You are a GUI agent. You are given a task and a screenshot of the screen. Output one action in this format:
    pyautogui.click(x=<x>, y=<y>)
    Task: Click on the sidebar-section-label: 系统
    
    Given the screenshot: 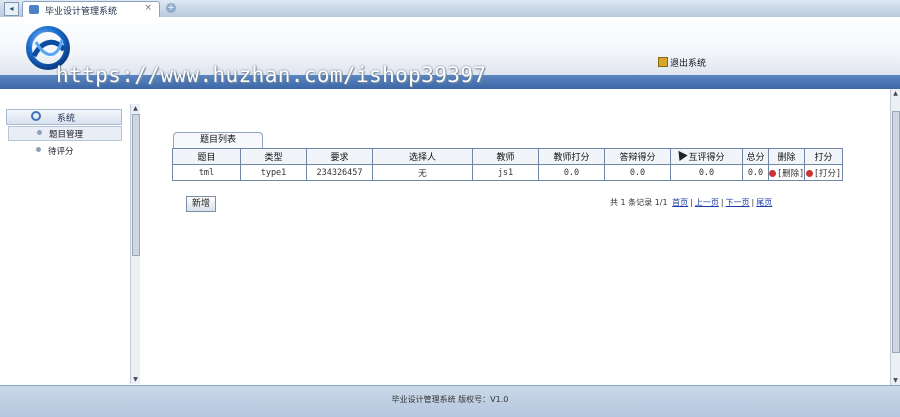 What is the action you would take?
    pyautogui.click(x=66, y=119)
    